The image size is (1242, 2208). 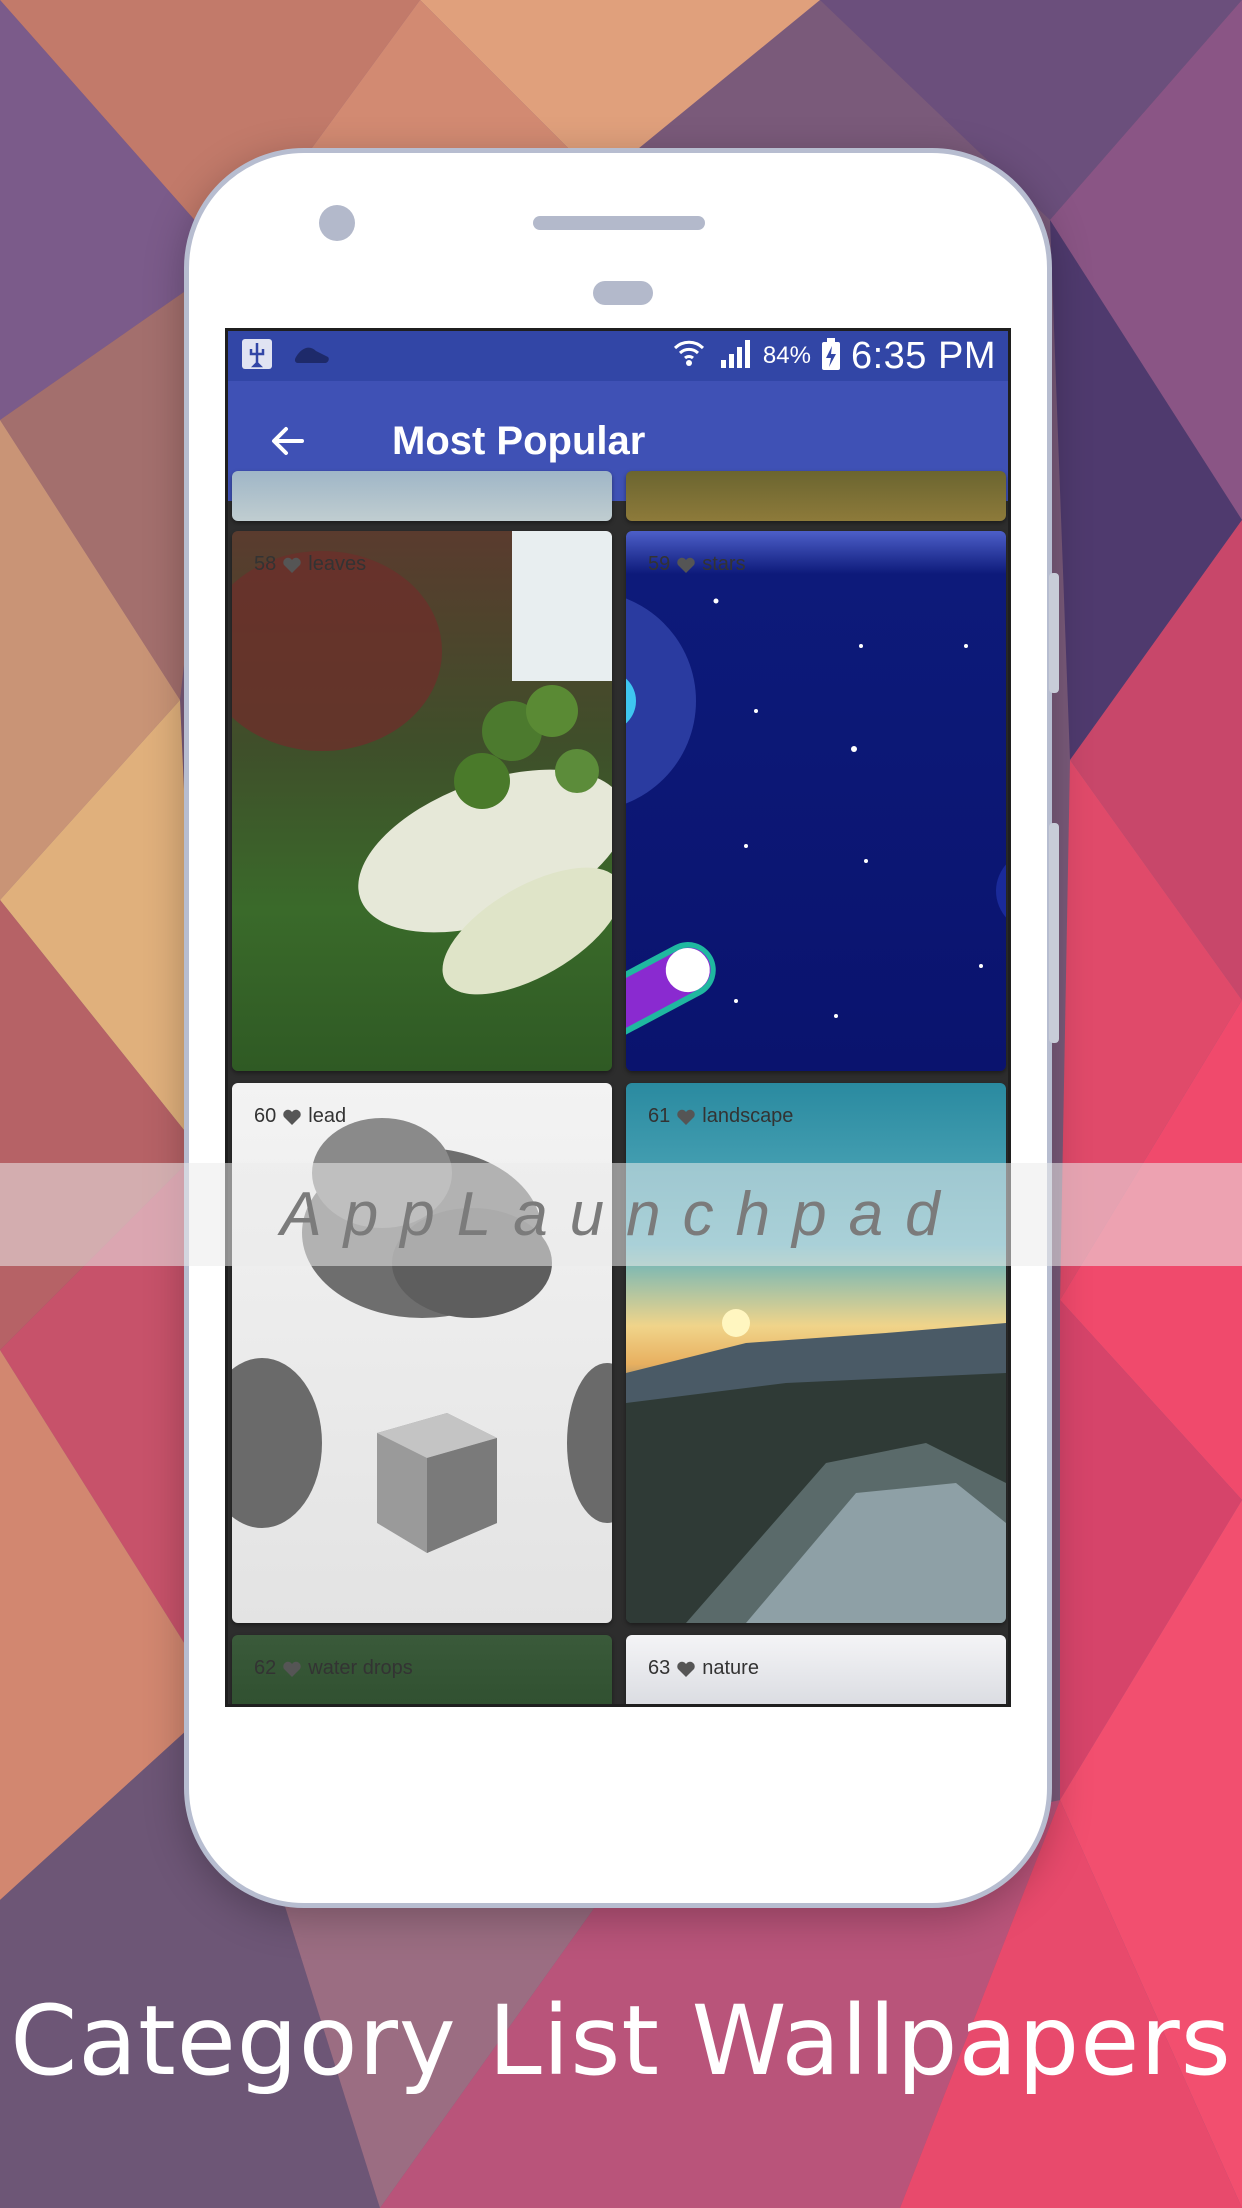 I want to click on earpiece-speaker, so click(x=619, y=223).